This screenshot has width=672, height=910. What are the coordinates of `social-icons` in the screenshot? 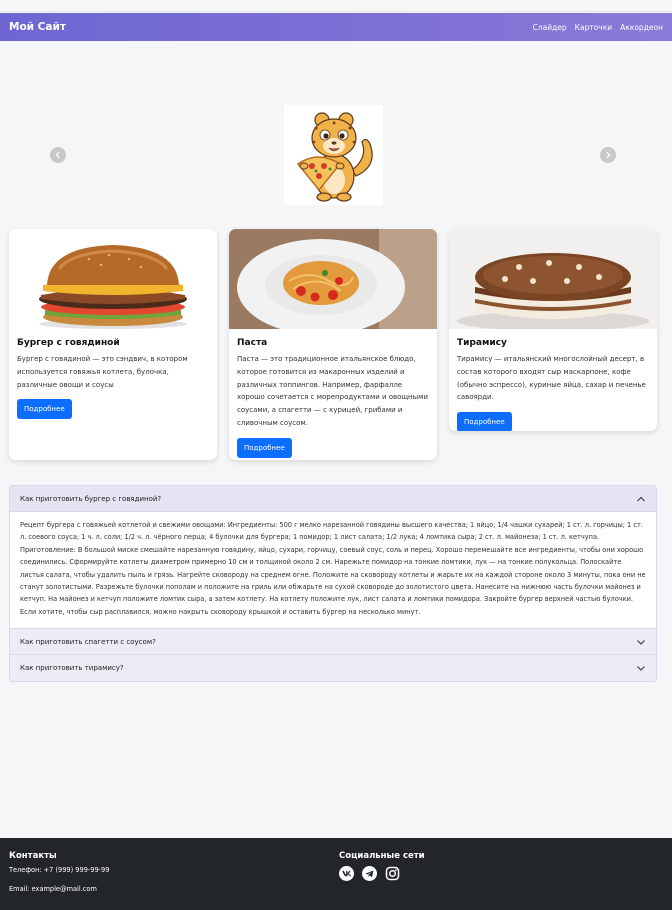 It's located at (382, 873).